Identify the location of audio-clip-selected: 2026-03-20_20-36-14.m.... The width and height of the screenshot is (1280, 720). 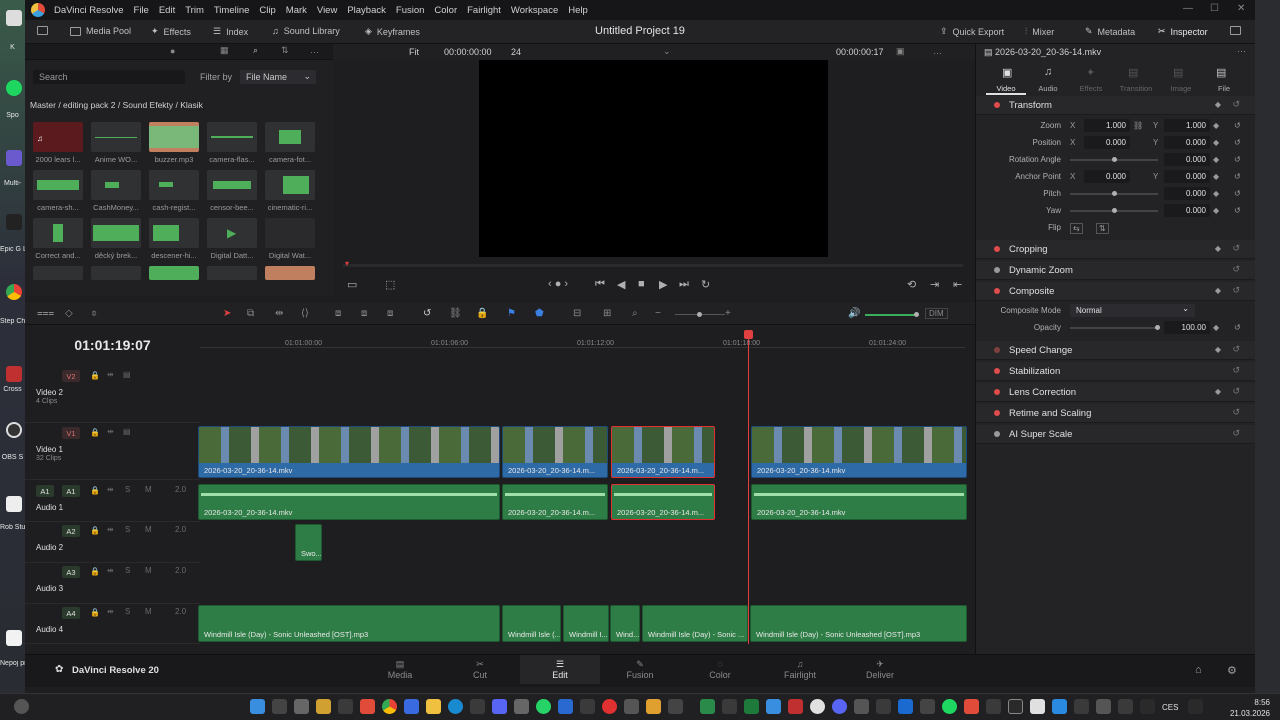
(663, 502).